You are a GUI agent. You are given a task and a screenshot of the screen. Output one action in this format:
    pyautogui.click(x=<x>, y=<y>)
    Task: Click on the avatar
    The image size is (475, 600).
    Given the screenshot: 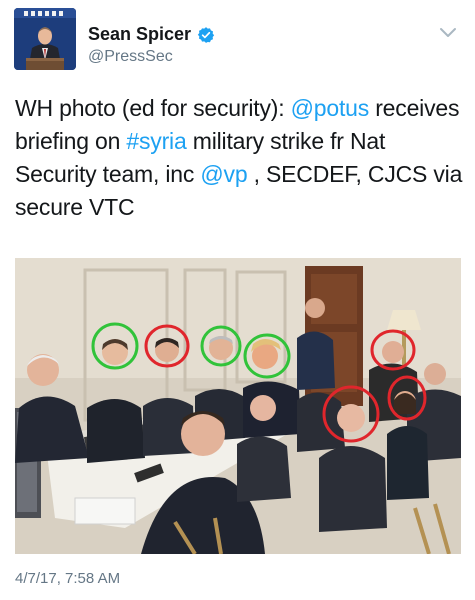 What is the action you would take?
    pyautogui.click(x=45, y=39)
    